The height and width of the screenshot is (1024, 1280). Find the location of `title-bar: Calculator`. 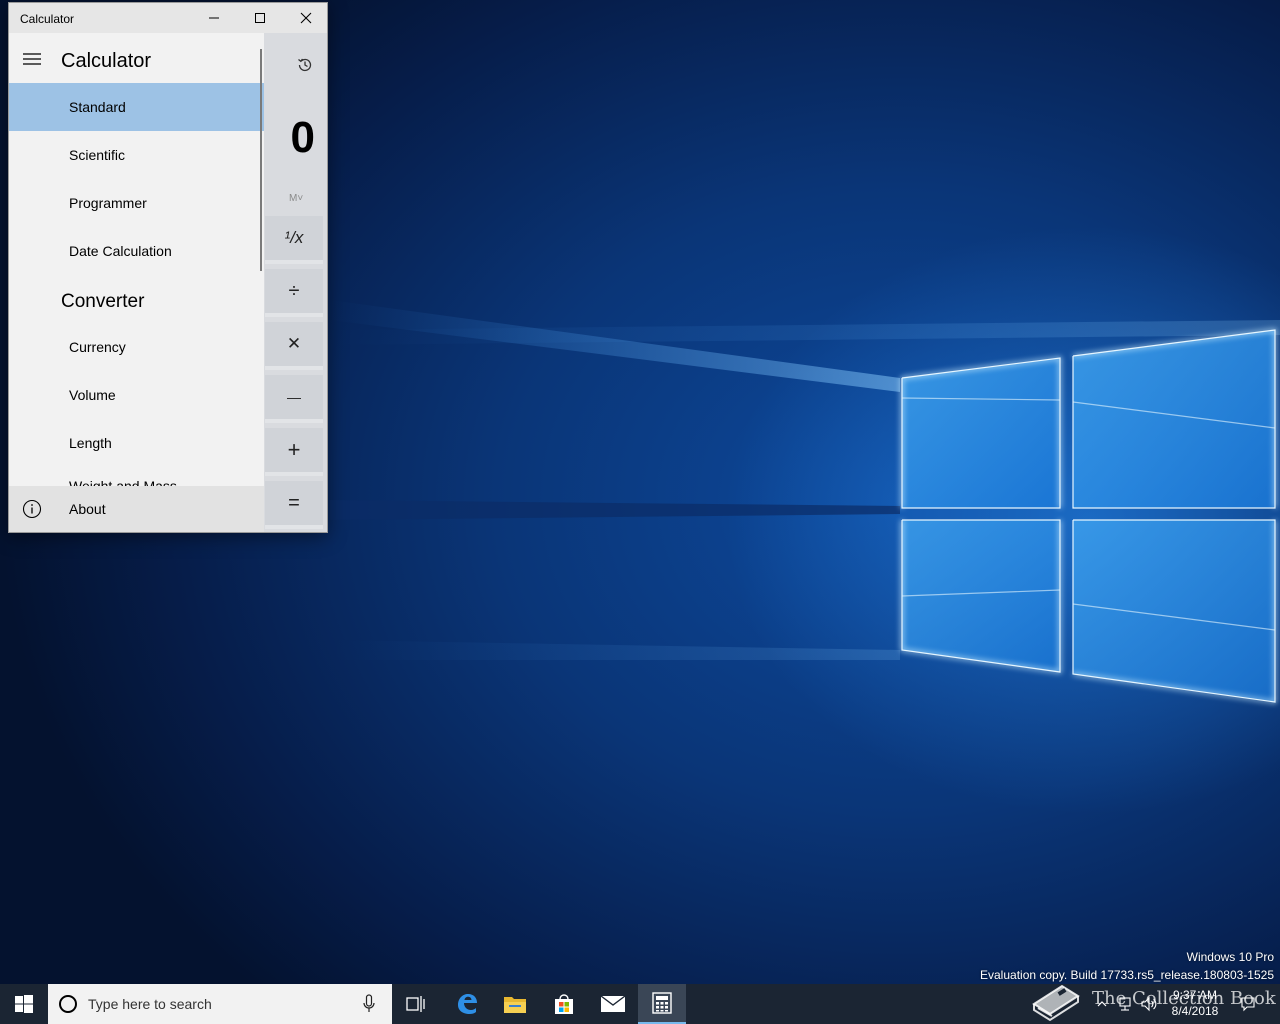

title-bar: Calculator is located at coordinates (168, 18).